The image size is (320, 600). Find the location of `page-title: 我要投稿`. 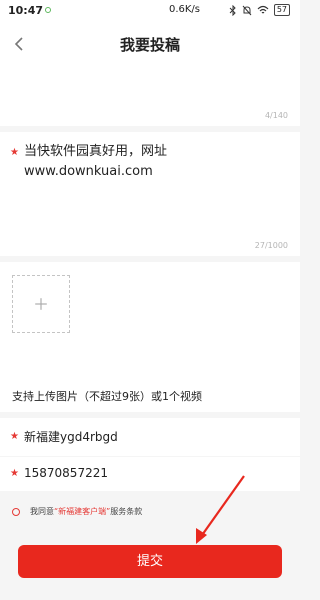

page-title: 我要投稿 is located at coordinates (149, 45).